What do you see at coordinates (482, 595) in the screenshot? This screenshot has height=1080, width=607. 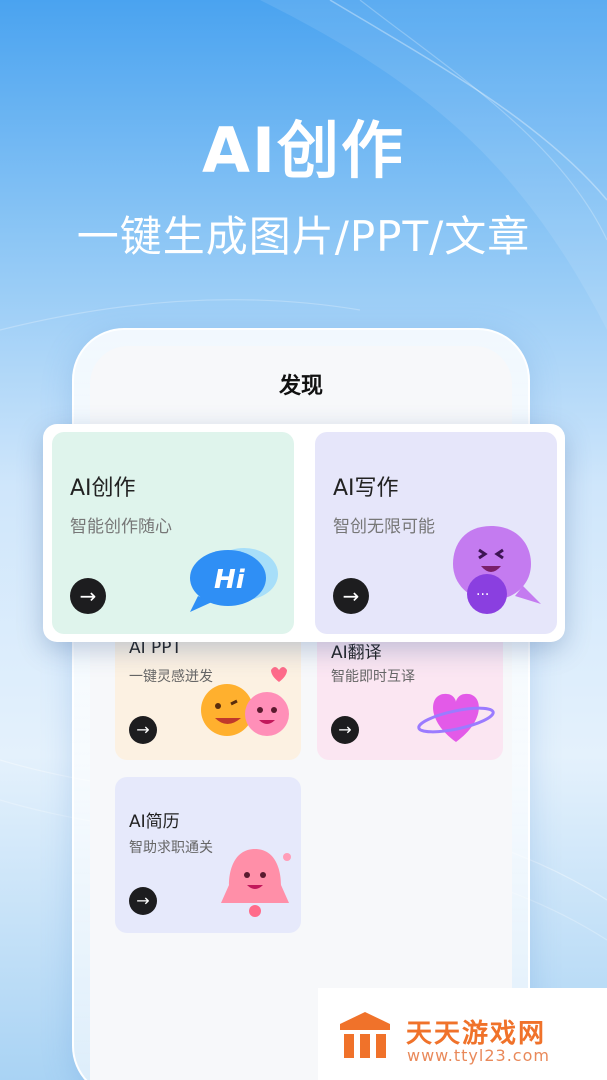 I see `chat-dots-text: ···` at bounding box center [482, 595].